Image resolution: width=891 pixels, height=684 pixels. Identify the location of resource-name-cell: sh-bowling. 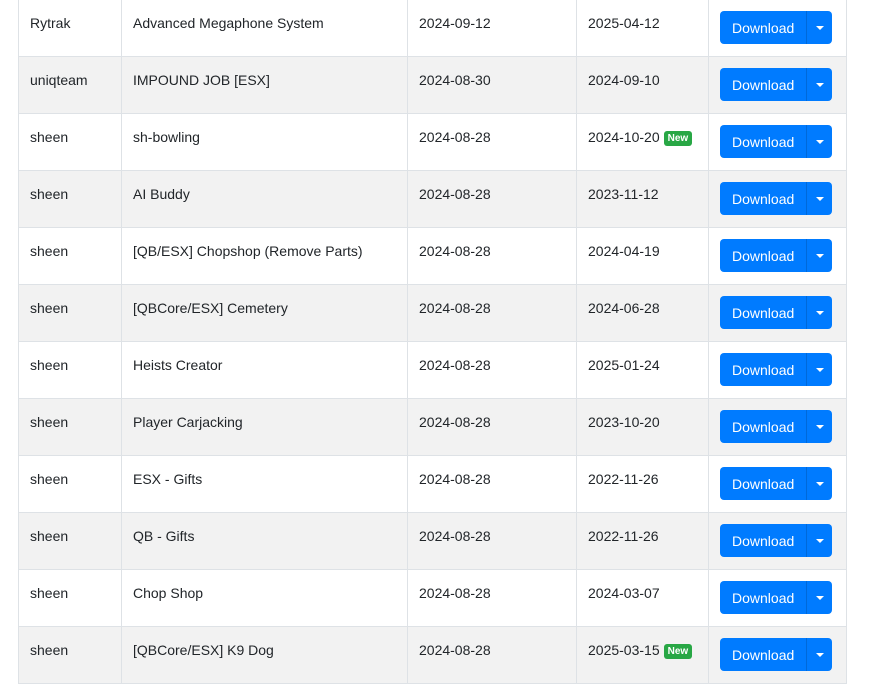
(264, 142).